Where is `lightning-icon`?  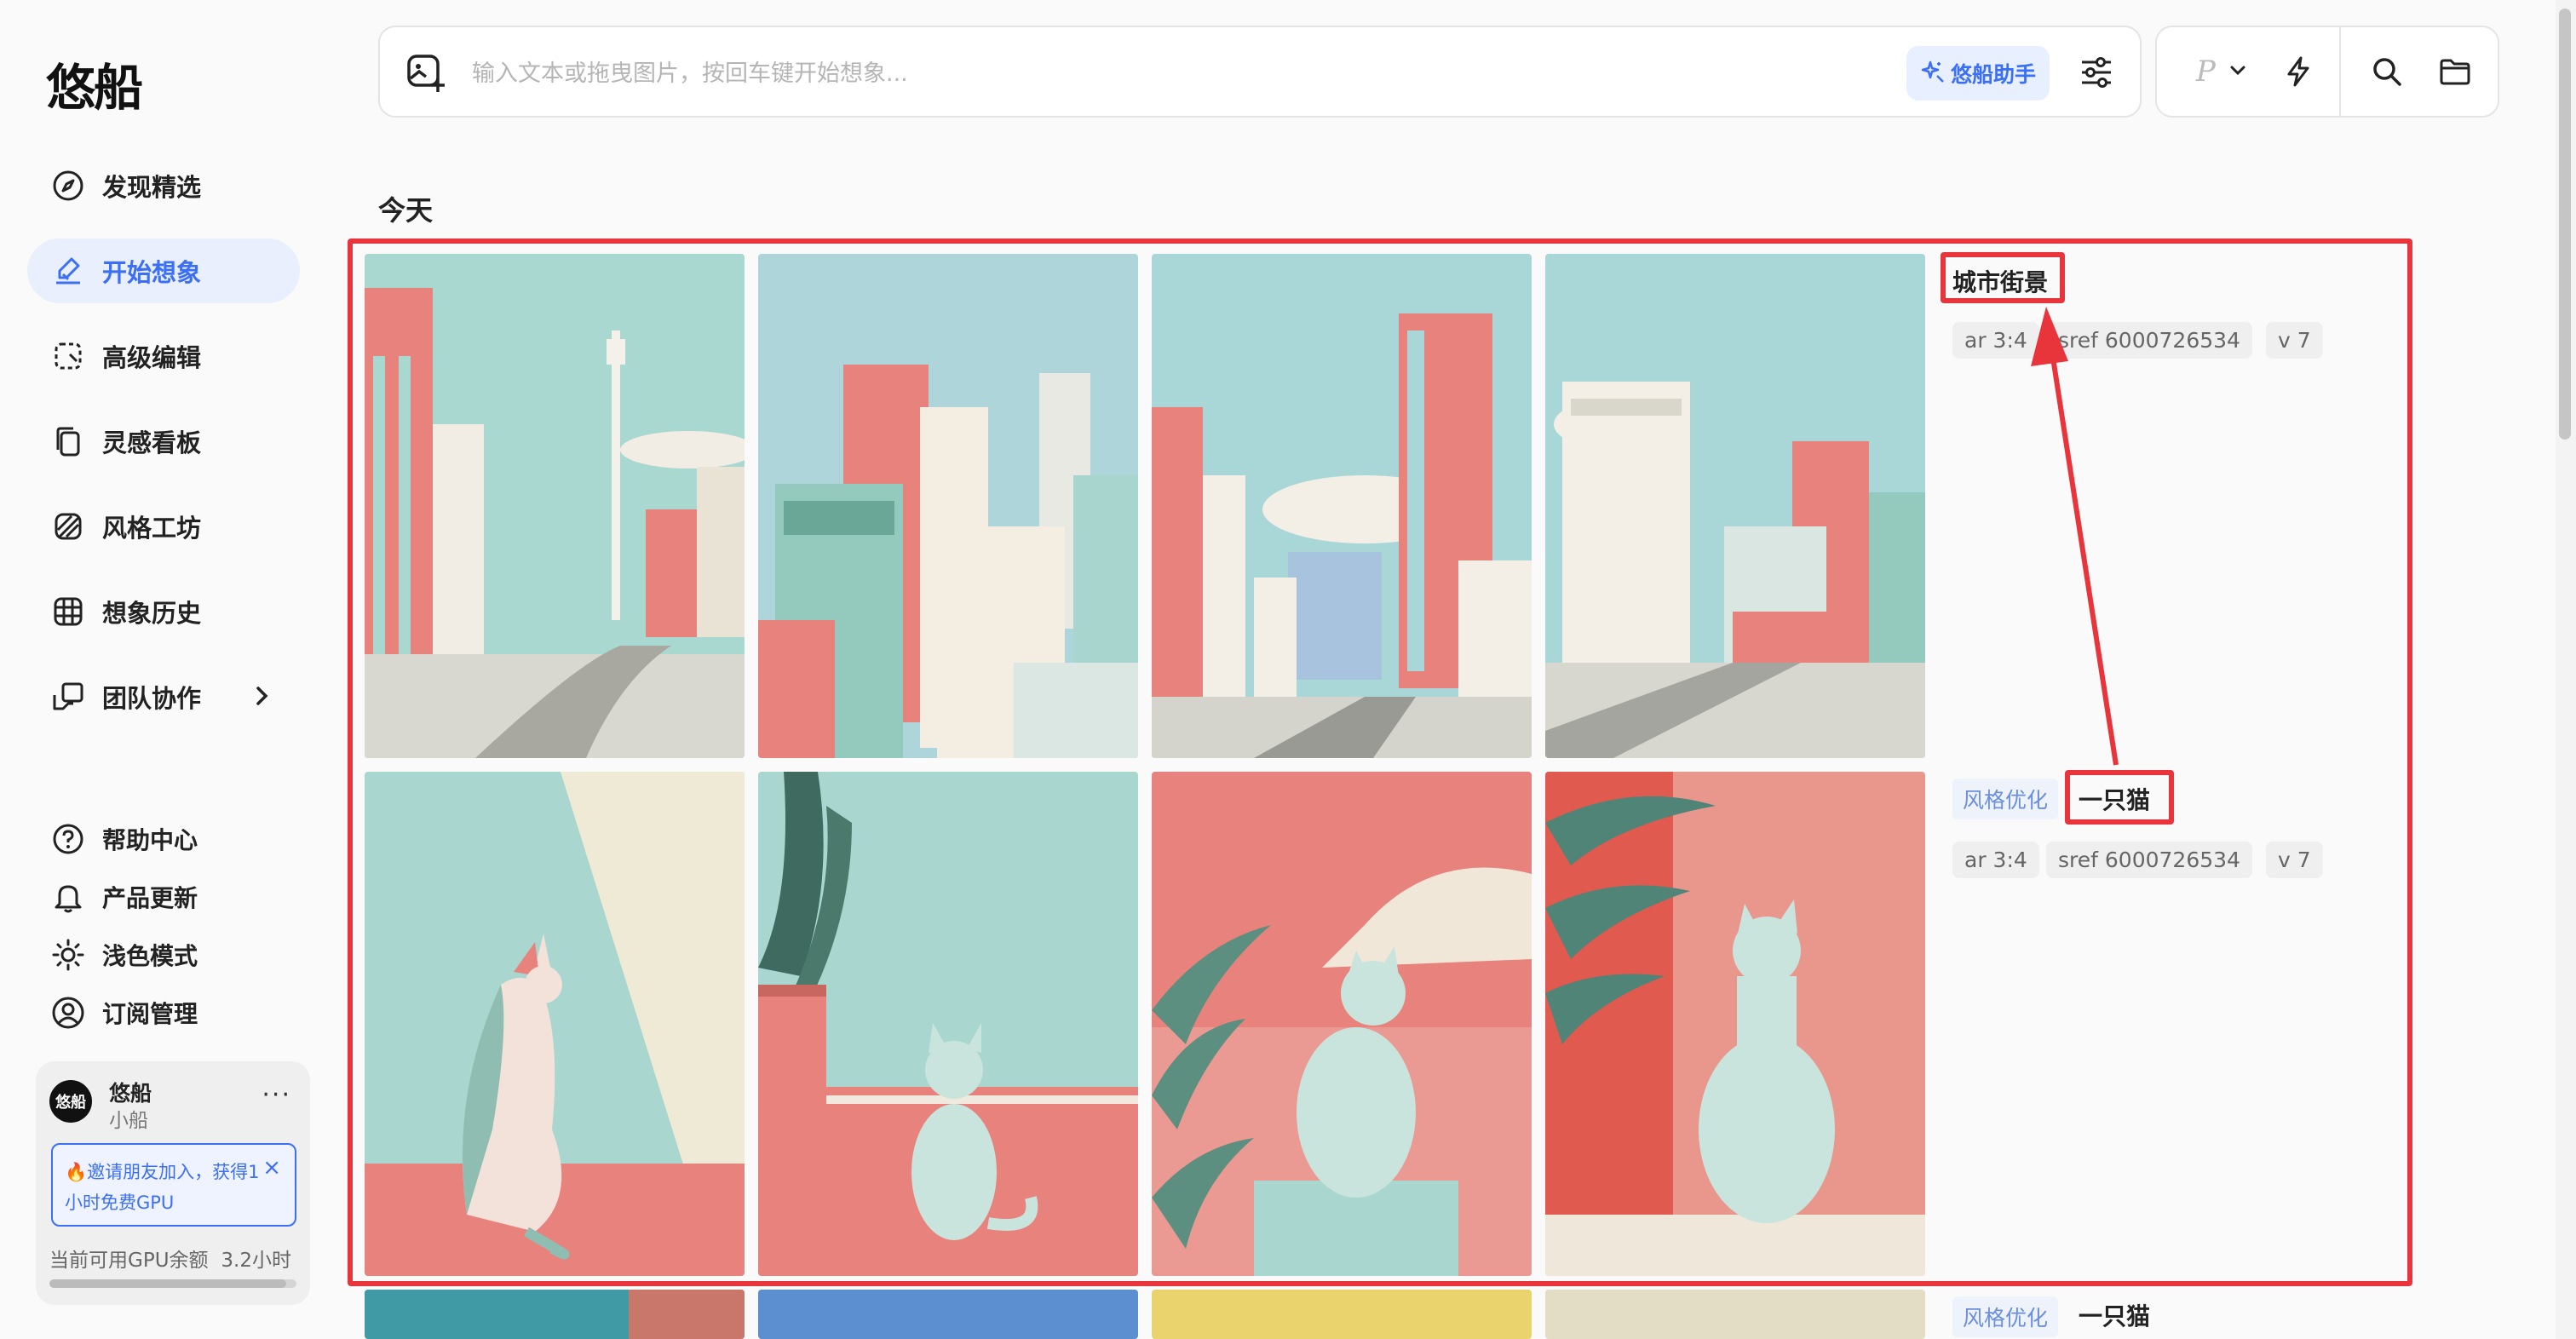
lightning-icon is located at coordinates (2298, 73).